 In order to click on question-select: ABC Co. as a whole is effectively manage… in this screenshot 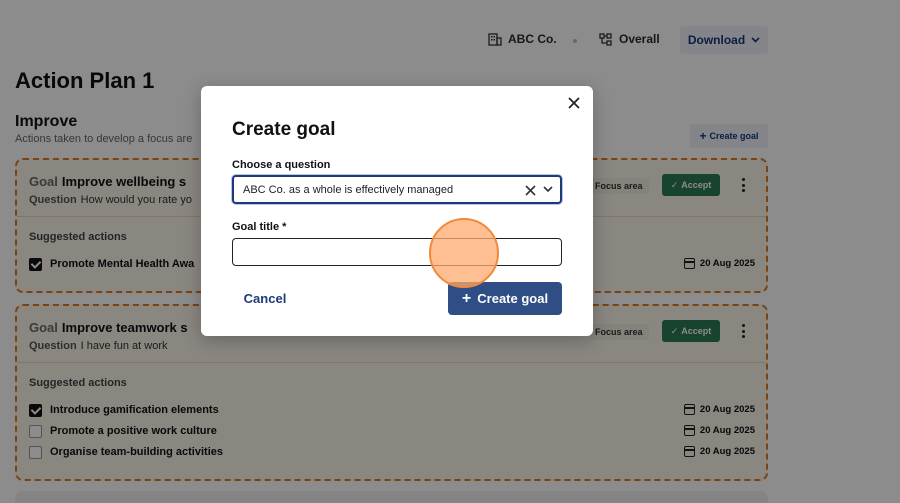, I will do `click(397, 189)`.